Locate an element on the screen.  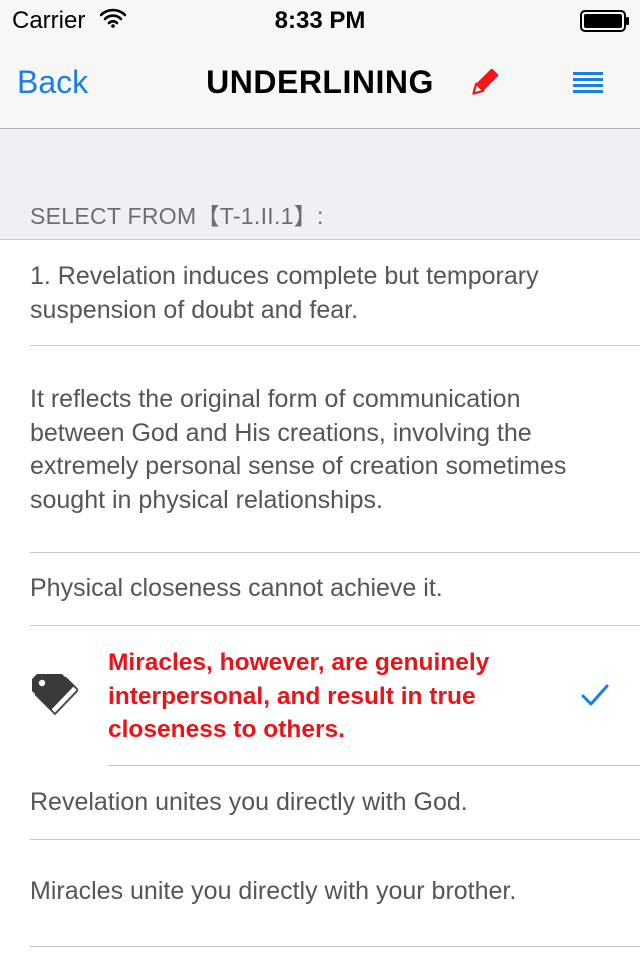
status-bar: Carrier 8:33 PM is located at coordinates (320, 20).